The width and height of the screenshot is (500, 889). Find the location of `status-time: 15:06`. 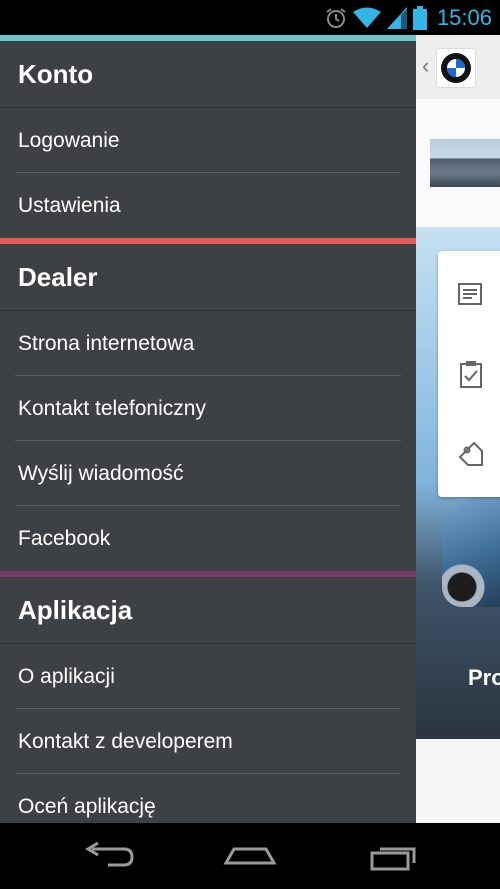

status-time: 15:06 is located at coordinates (464, 17).